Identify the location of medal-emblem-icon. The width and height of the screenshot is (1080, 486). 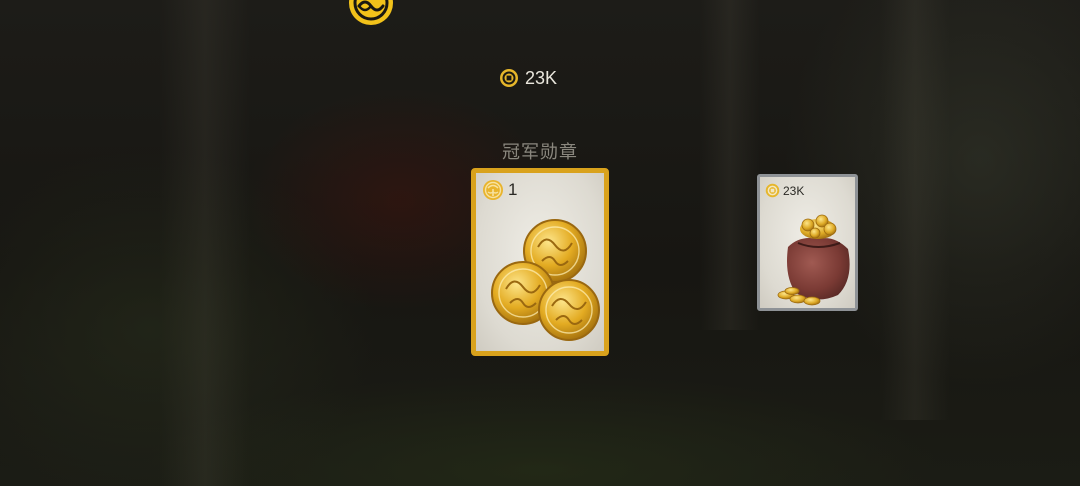
(493, 190).